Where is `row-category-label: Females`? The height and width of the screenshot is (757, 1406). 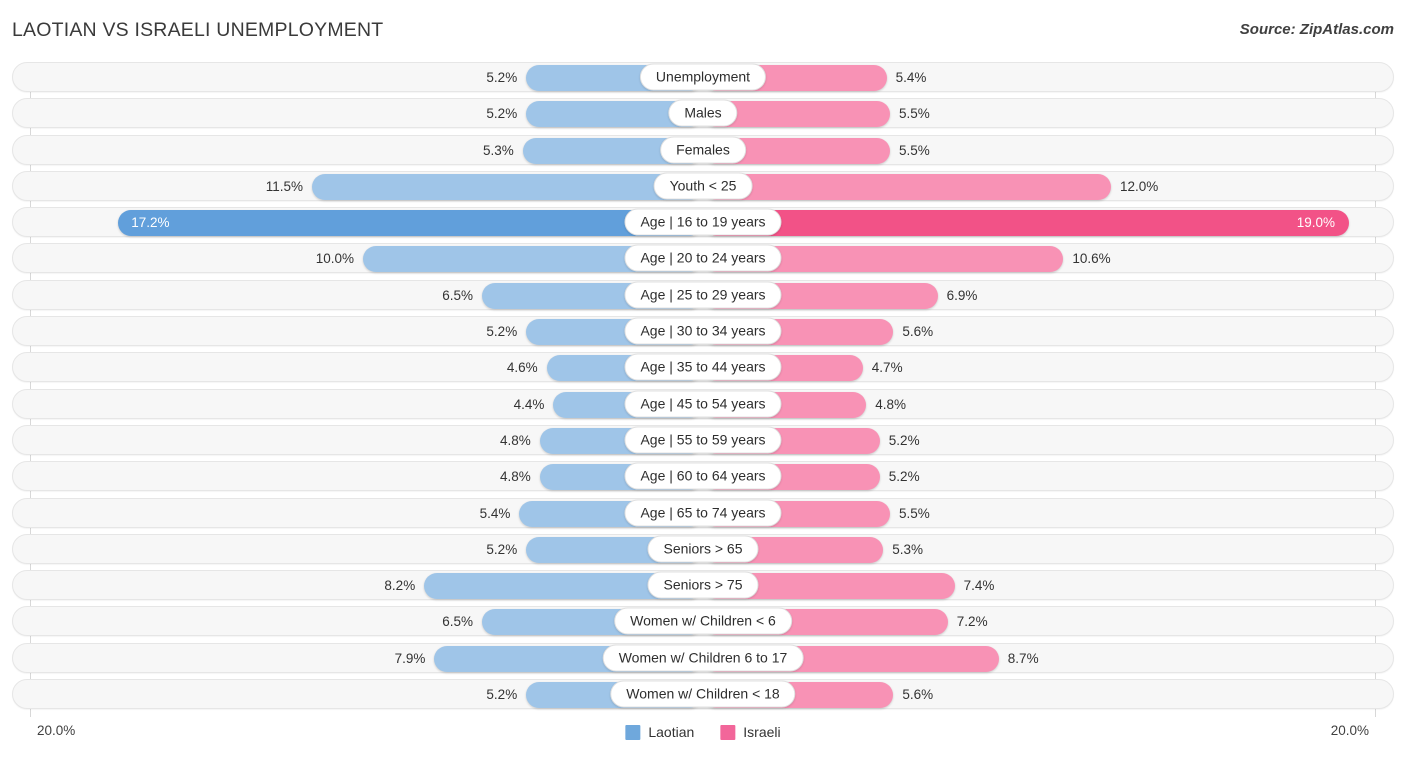
row-category-label: Females is located at coordinates (703, 150).